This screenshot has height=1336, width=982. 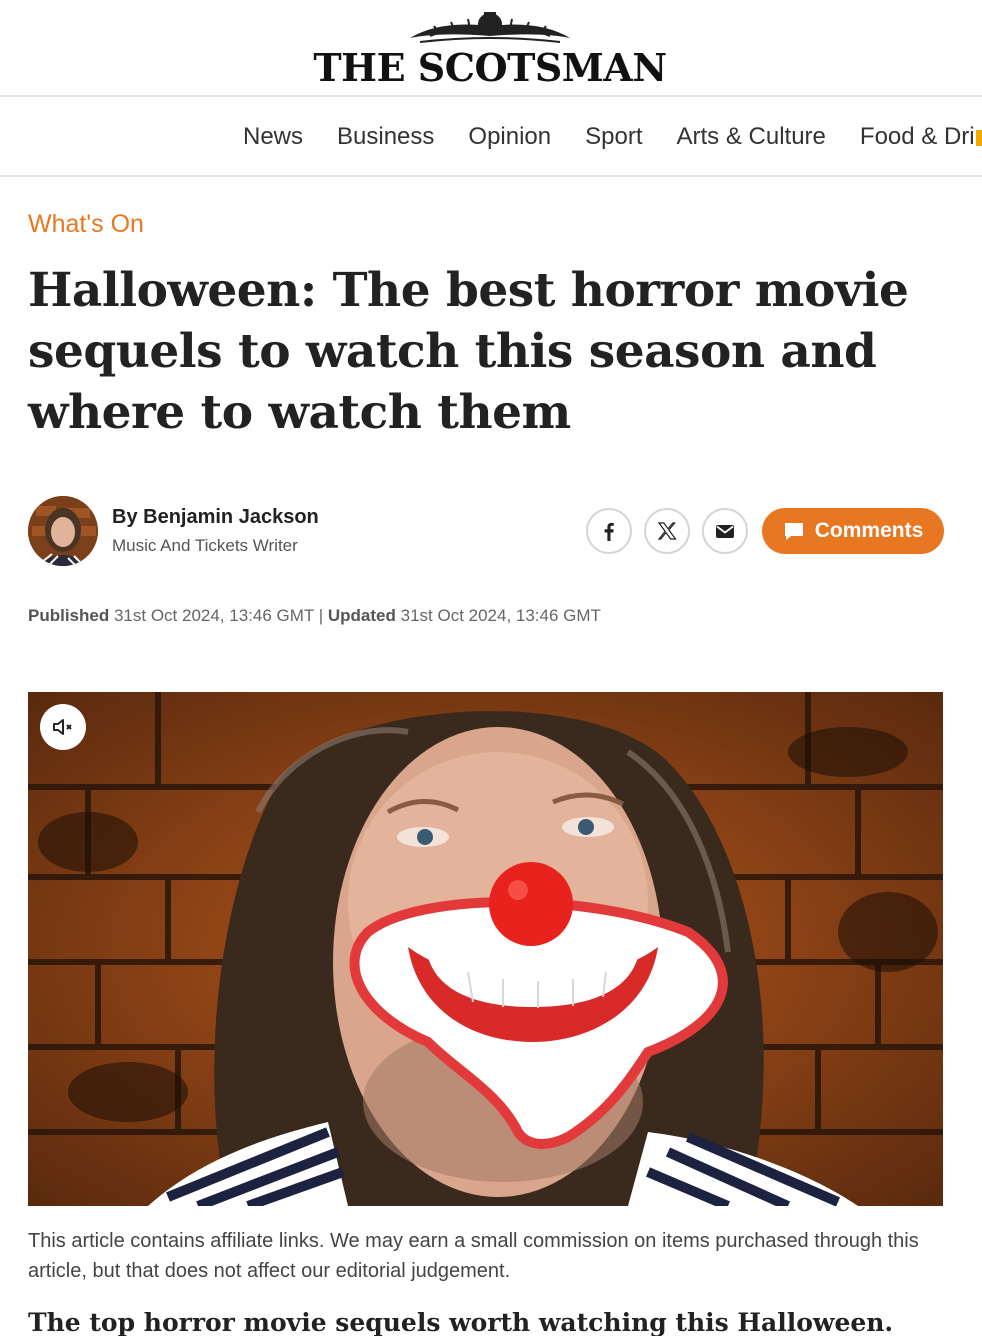 I want to click on comments-button: Comments, so click(x=853, y=531).